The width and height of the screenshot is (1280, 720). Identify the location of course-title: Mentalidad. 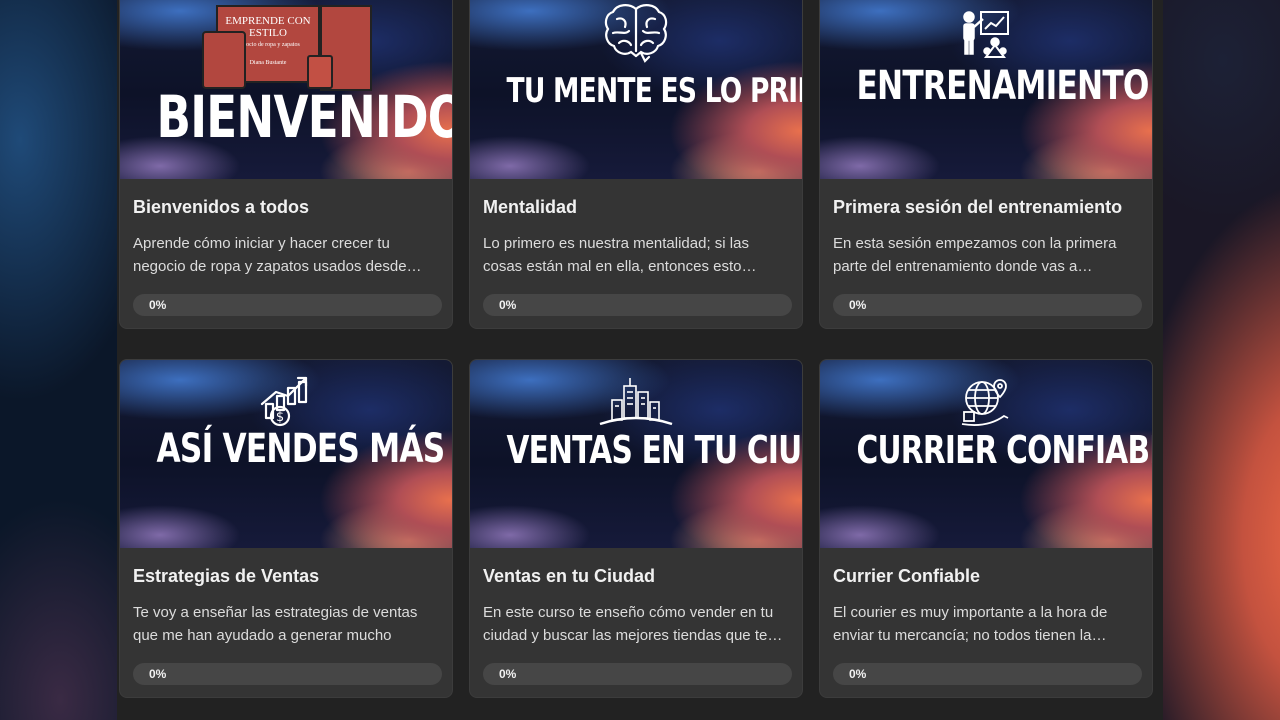
(636, 207).